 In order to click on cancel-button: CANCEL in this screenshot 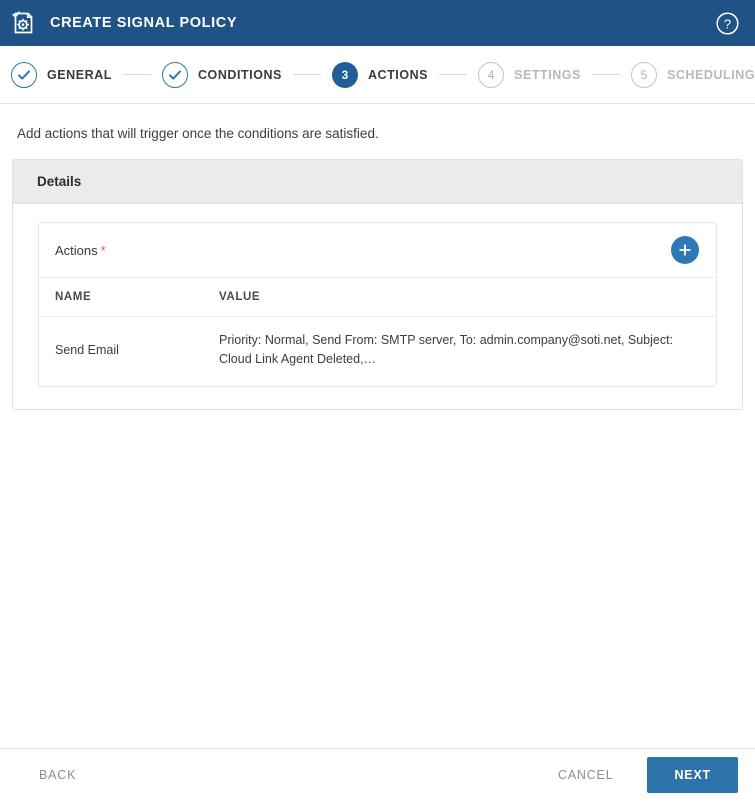, I will do `click(586, 775)`.